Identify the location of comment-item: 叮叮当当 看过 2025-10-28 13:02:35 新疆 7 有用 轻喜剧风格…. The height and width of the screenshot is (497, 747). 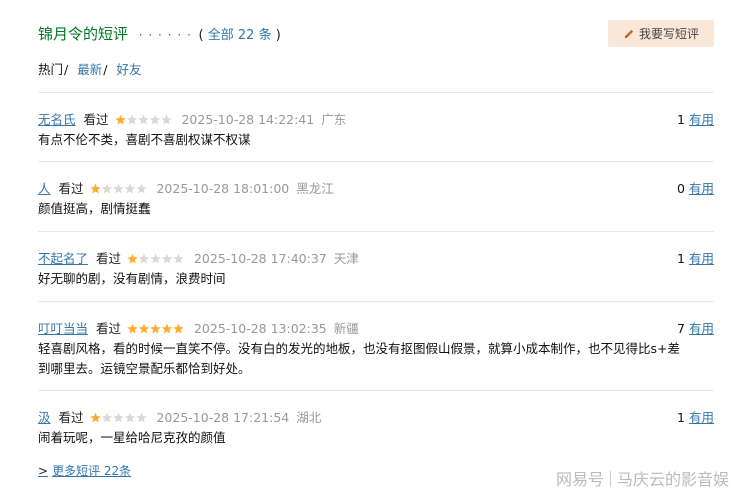
(376, 348).